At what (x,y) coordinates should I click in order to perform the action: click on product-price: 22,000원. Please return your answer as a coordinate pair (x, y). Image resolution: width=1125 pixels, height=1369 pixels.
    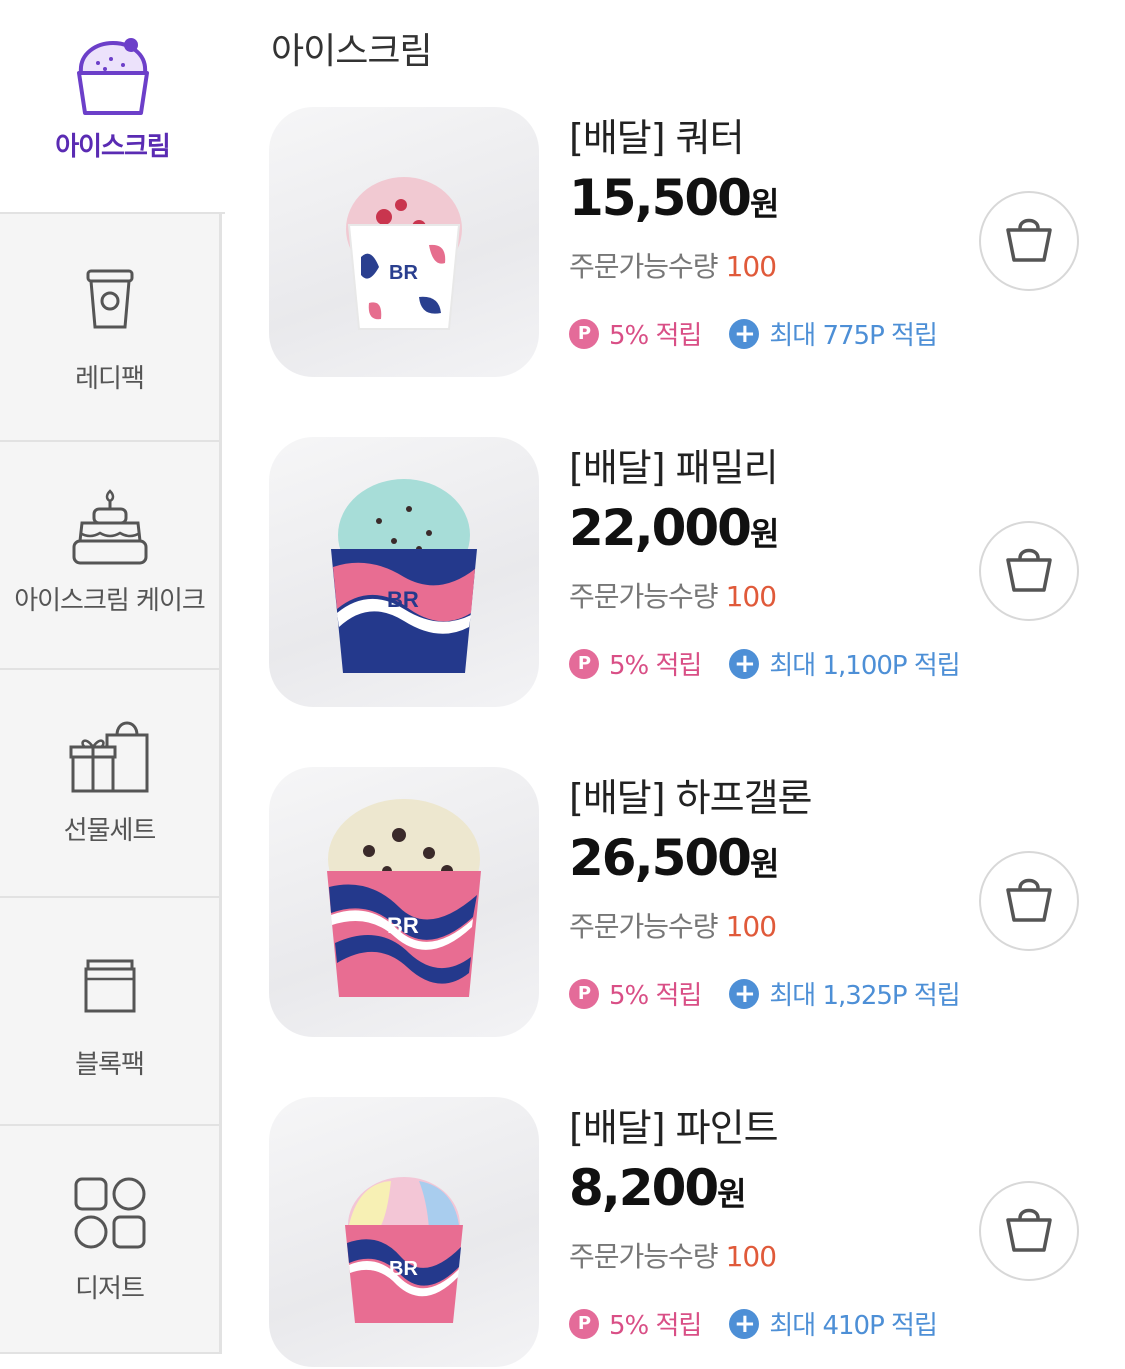
    Looking at the image, I should click on (674, 528).